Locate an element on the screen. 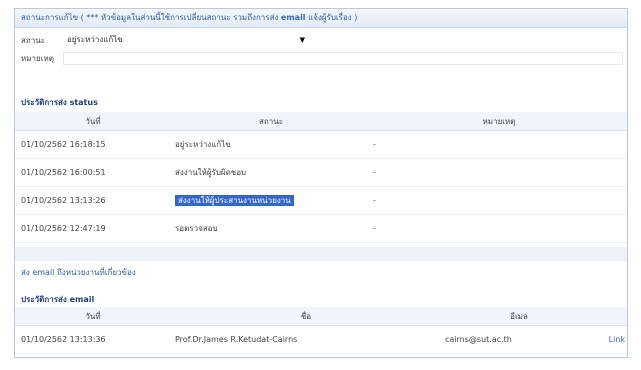 The width and height of the screenshot is (641, 370). section-separator is located at coordinates (321, 254).